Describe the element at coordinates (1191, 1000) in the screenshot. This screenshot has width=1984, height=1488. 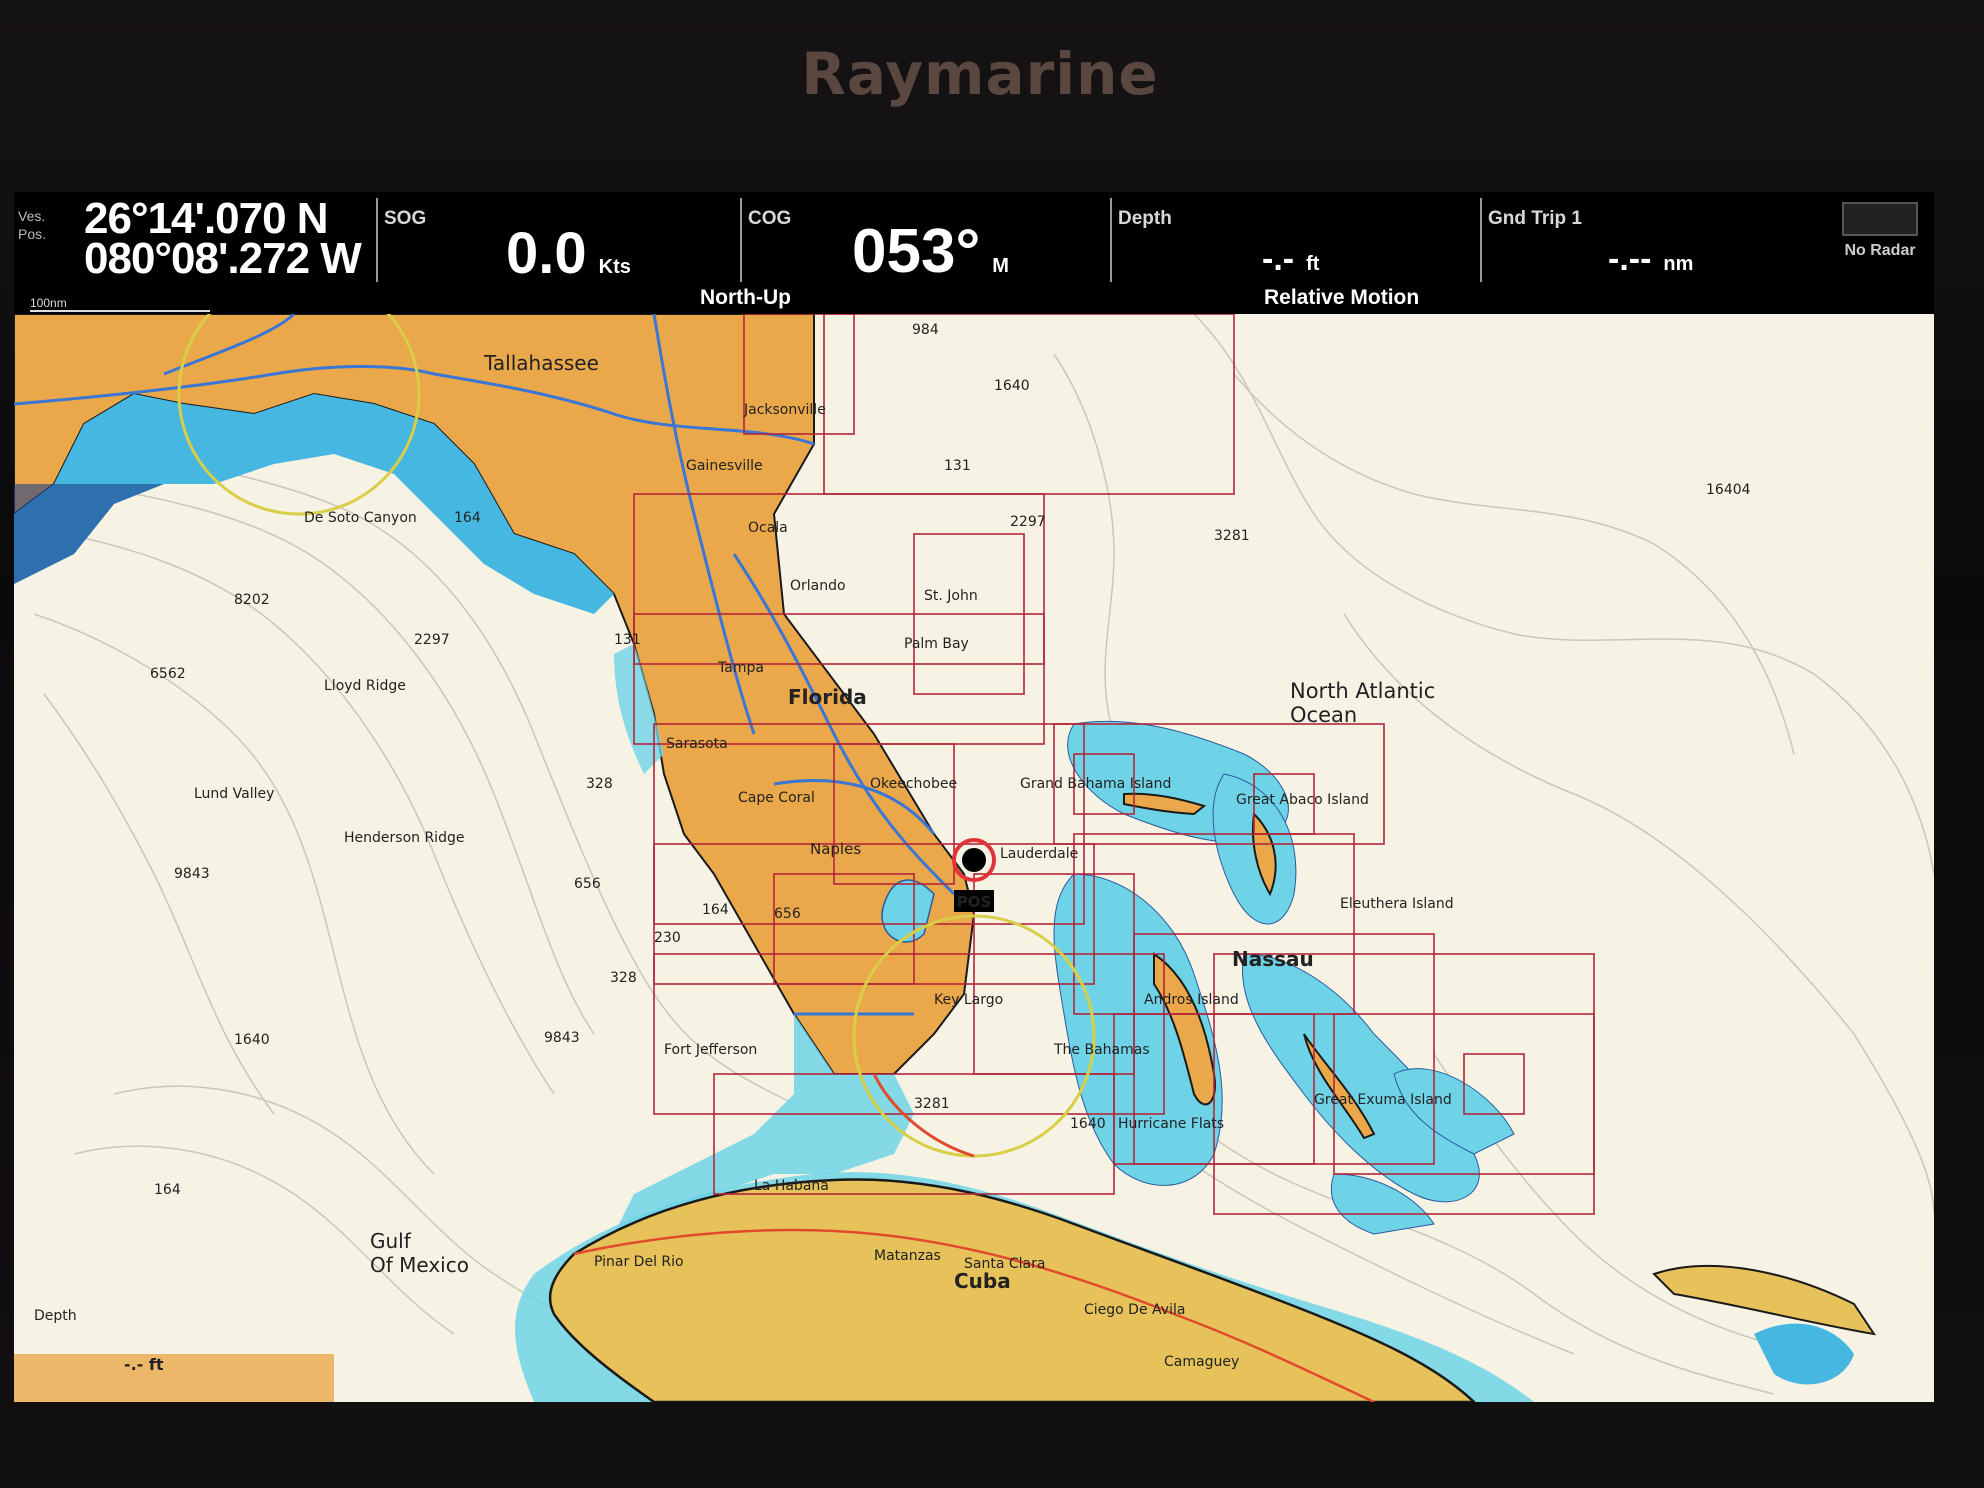
I see `label-andros: Andros Island` at that location.